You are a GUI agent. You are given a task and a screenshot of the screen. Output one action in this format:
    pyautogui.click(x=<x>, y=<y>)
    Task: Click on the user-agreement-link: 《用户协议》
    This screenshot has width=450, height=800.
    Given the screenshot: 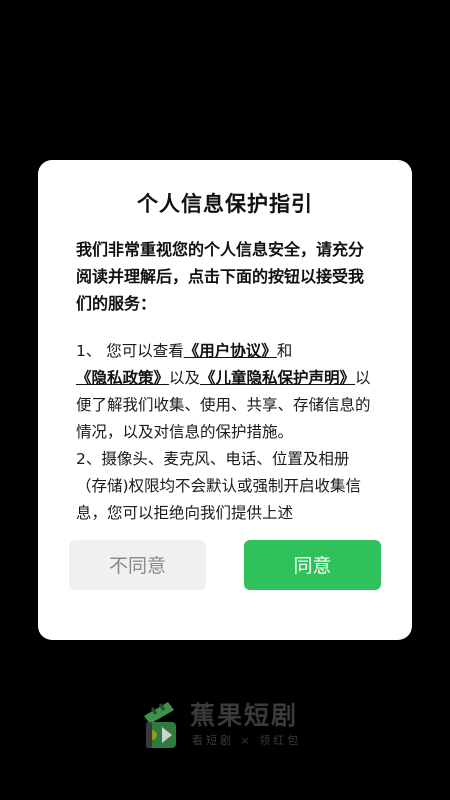 What is the action you would take?
    pyautogui.click(x=230, y=351)
    